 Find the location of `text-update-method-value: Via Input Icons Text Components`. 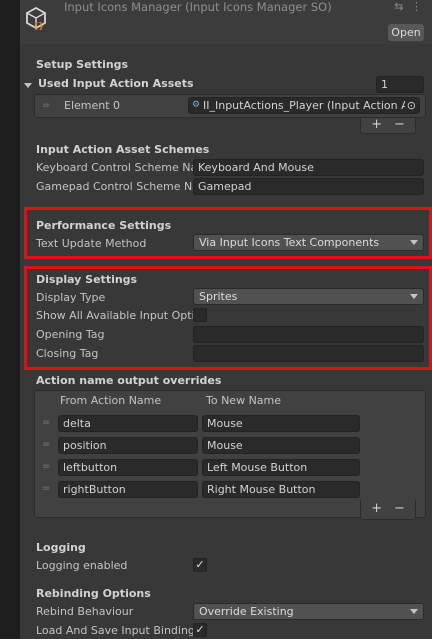

text-update-method-value: Via Input Icons Text Components is located at coordinates (289, 242).